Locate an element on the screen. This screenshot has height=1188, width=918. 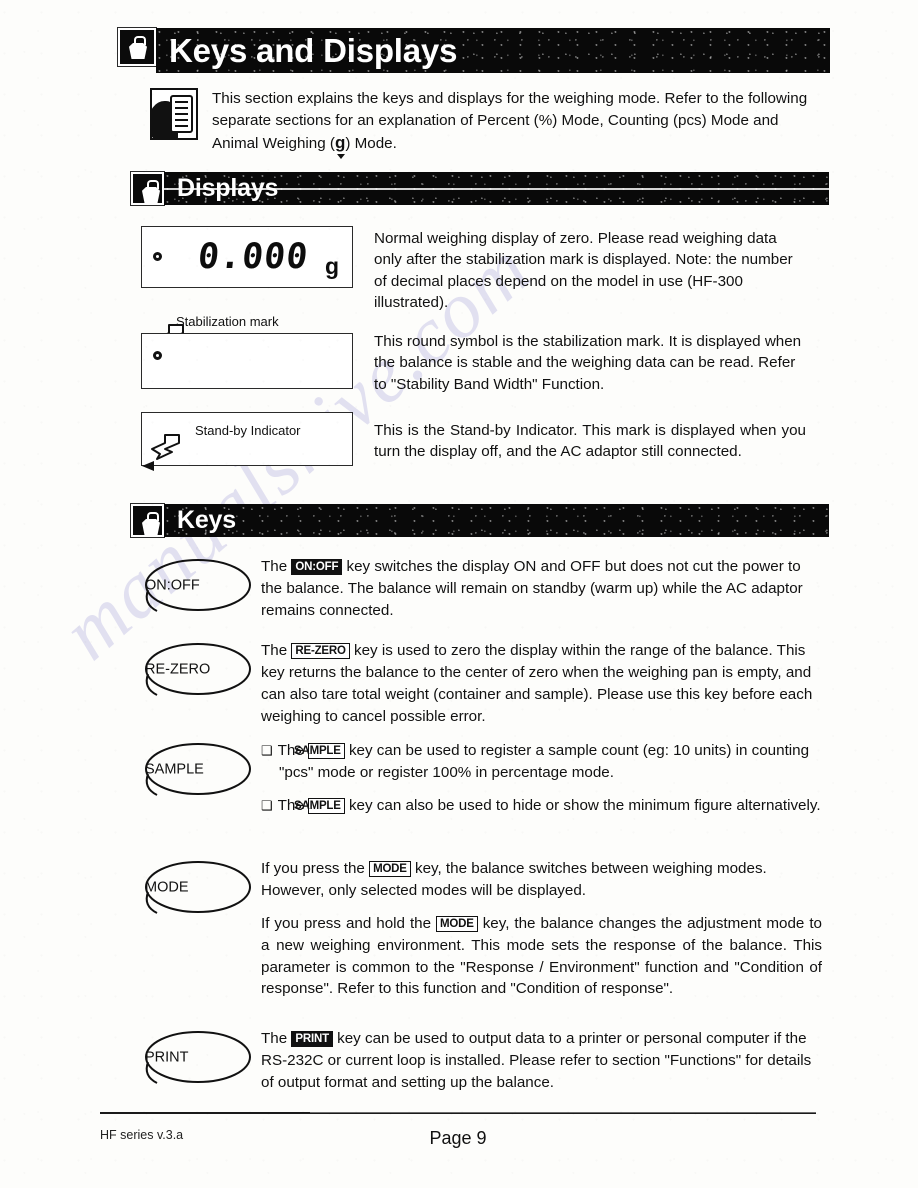
stabilization-mark-label: Stabilization mark is located at coordinates (227, 321).